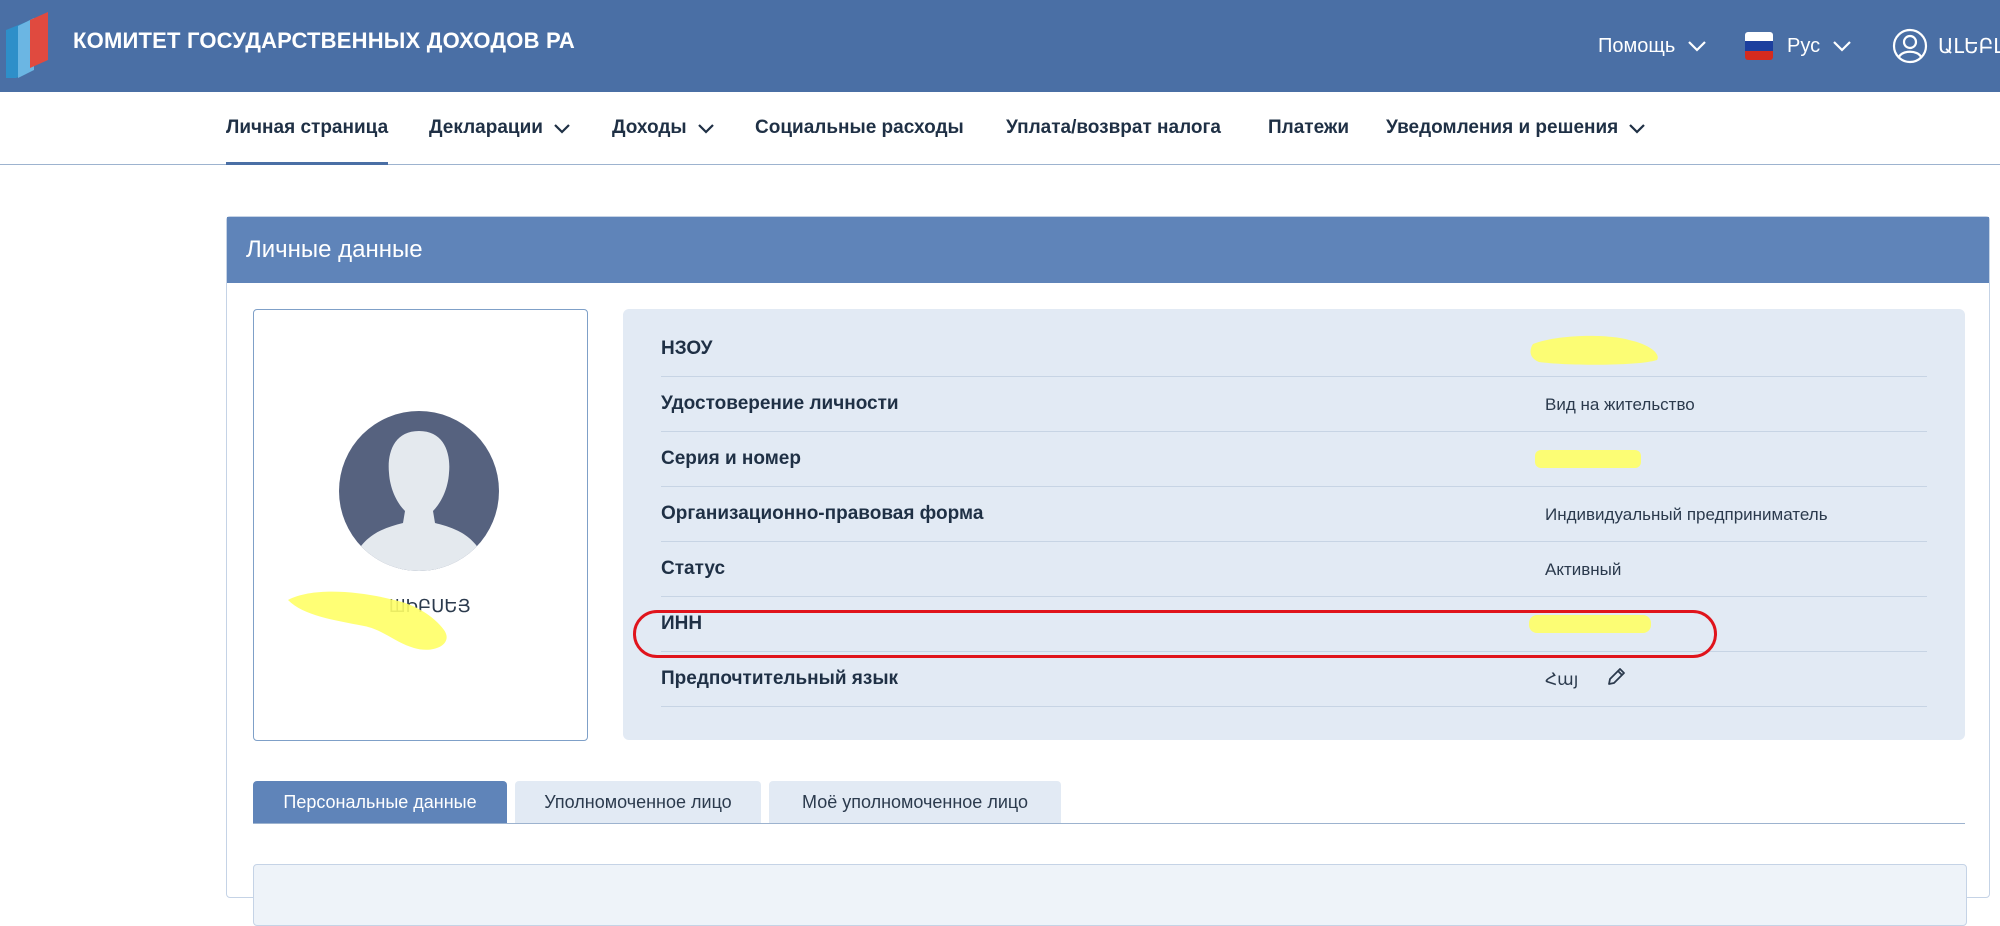  I want to click on nav-label: Платежи, so click(1309, 127).